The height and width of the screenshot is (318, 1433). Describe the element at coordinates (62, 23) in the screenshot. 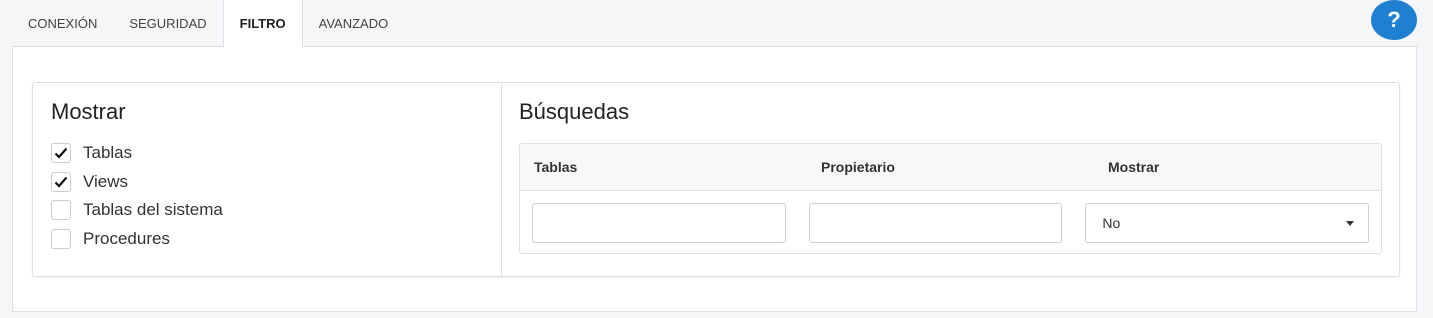

I see `tab-conexion: CONEXIÓN` at that location.